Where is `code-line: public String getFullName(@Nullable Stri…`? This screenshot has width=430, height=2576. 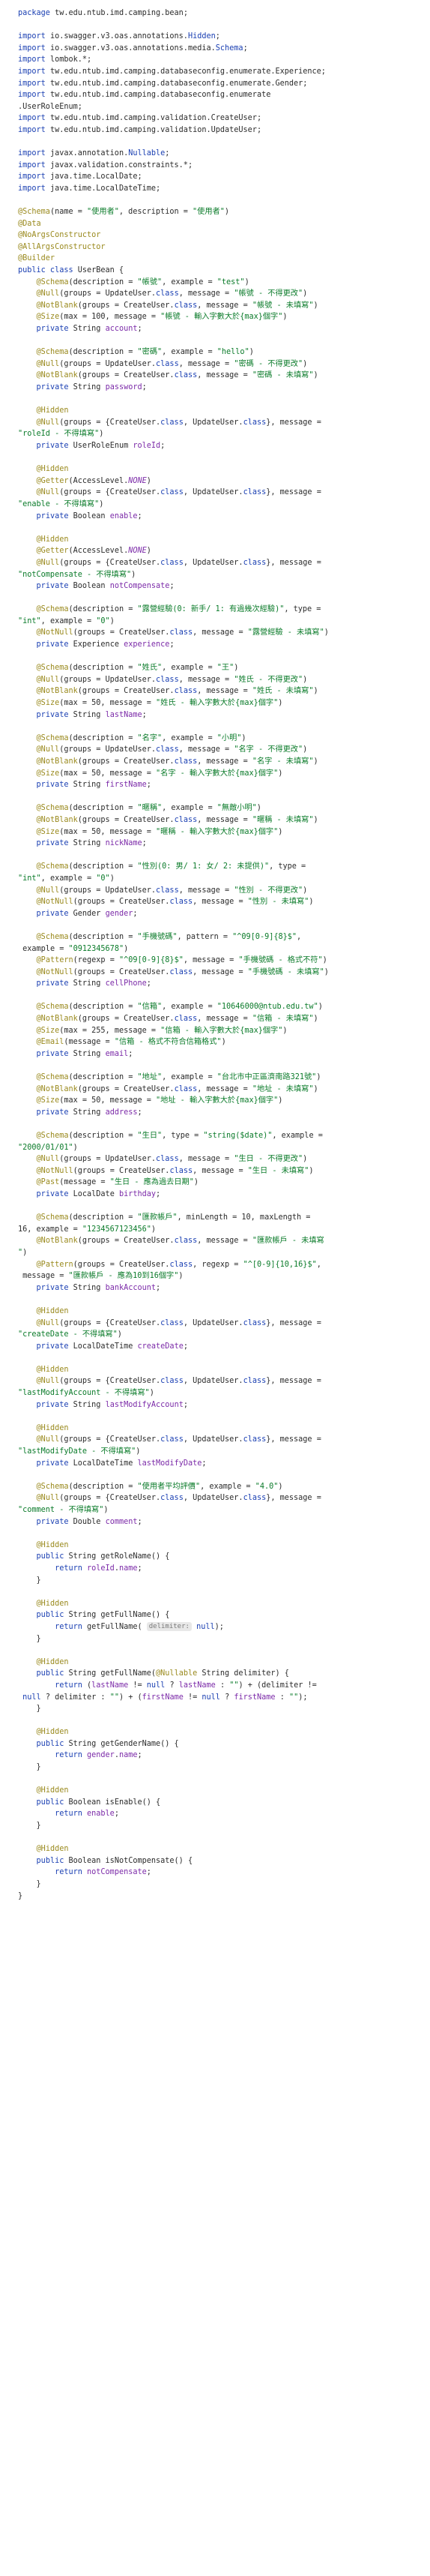 code-line: public String getFullName(@Nullable Stri… is located at coordinates (221, 1674).